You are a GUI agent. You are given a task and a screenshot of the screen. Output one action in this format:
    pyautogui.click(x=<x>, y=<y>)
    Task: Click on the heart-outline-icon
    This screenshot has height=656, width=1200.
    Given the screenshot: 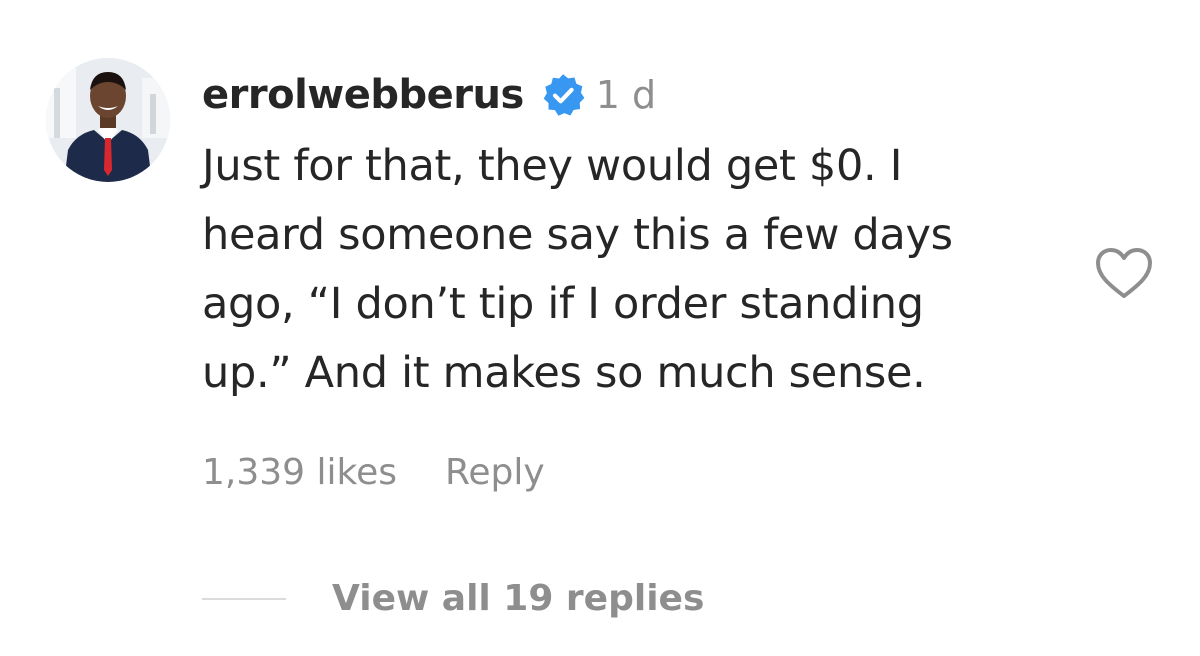 What is the action you would take?
    pyautogui.click(x=1124, y=274)
    